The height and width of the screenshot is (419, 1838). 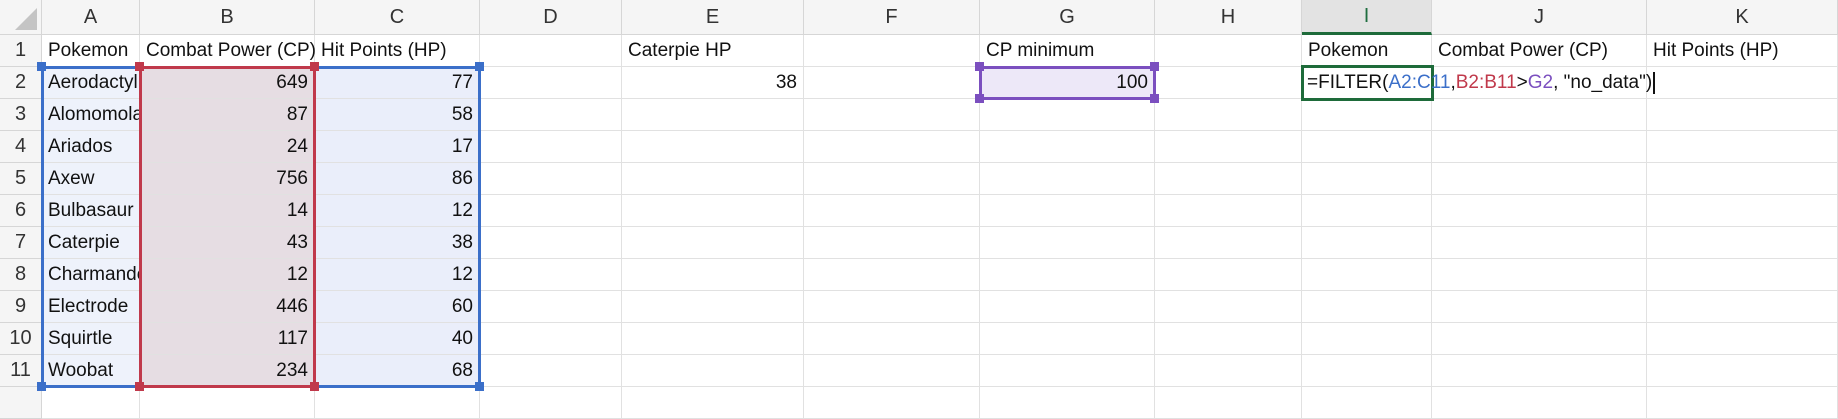 I want to click on row-header-partial, so click(x=21, y=403).